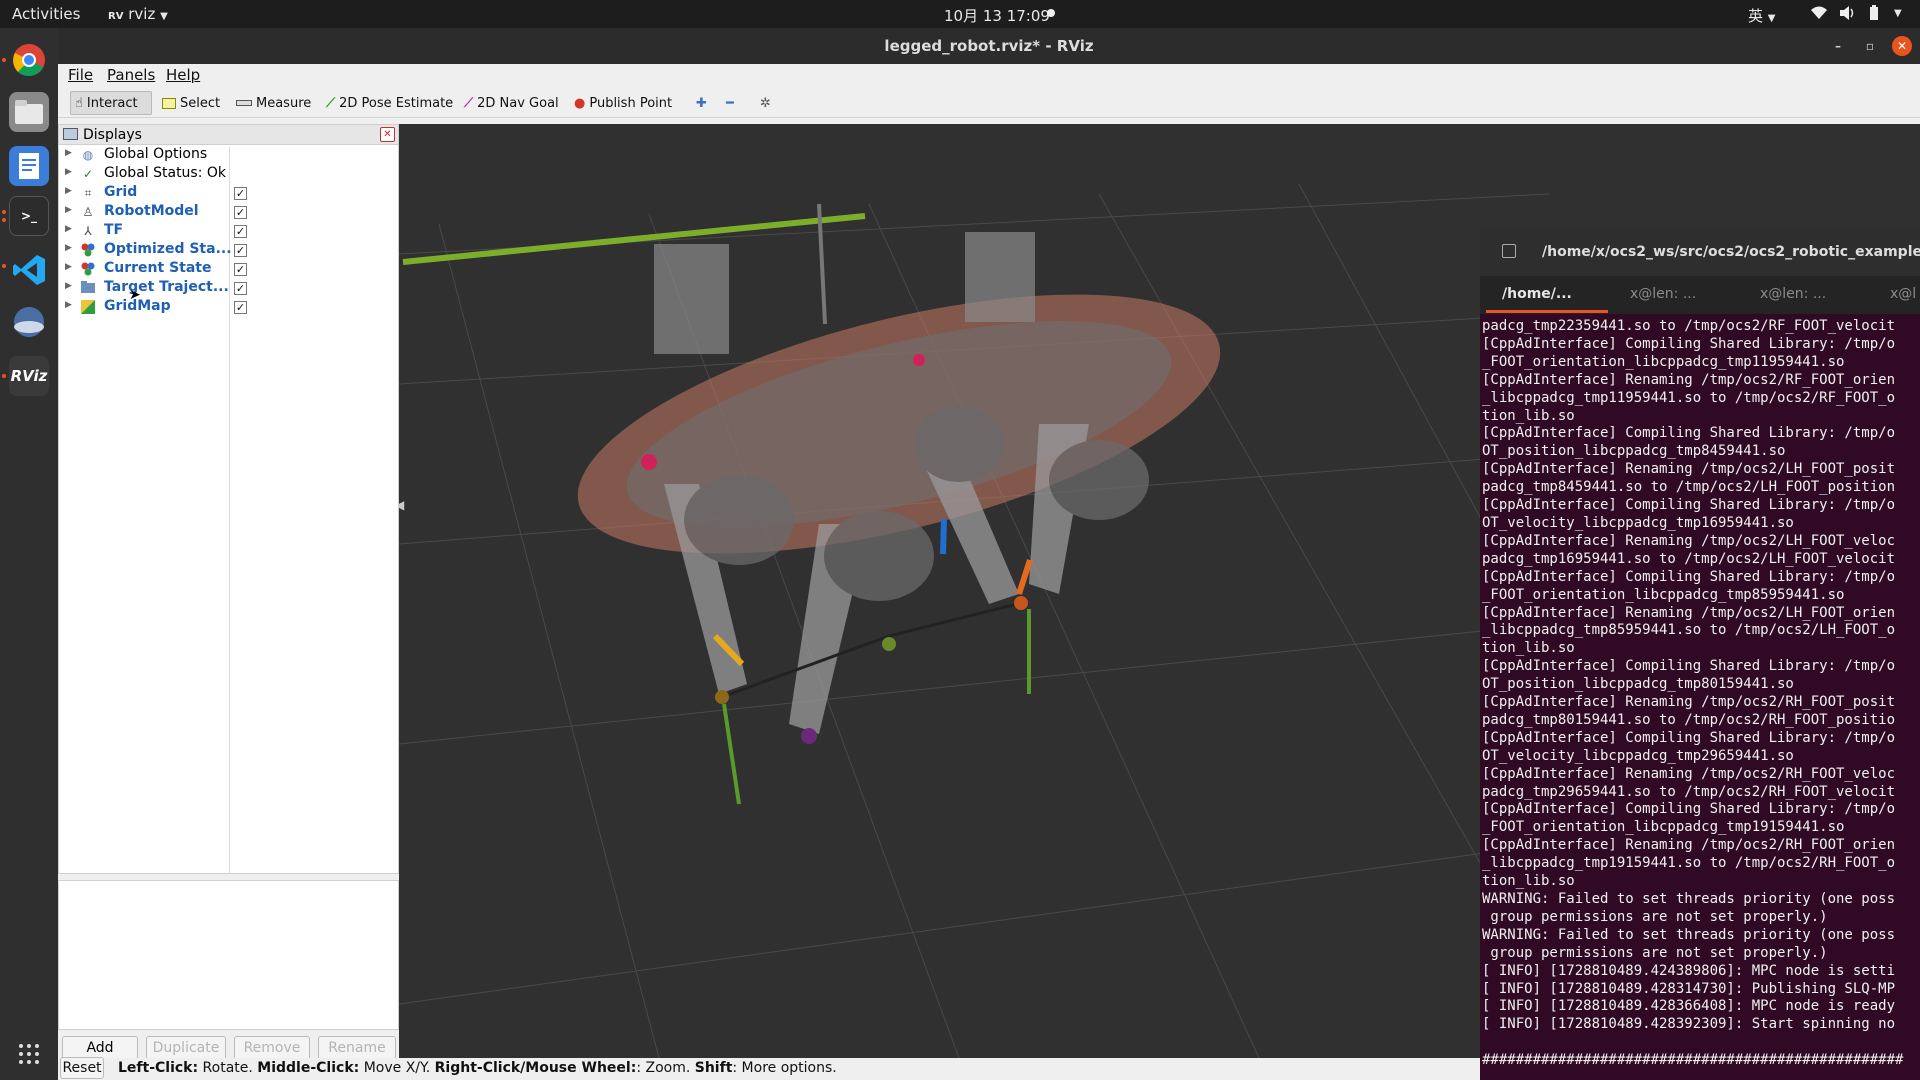 Image resolution: width=1920 pixels, height=1080 pixels. Describe the element at coordinates (29, 112) in the screenshot. I see `files-icon` at that location.